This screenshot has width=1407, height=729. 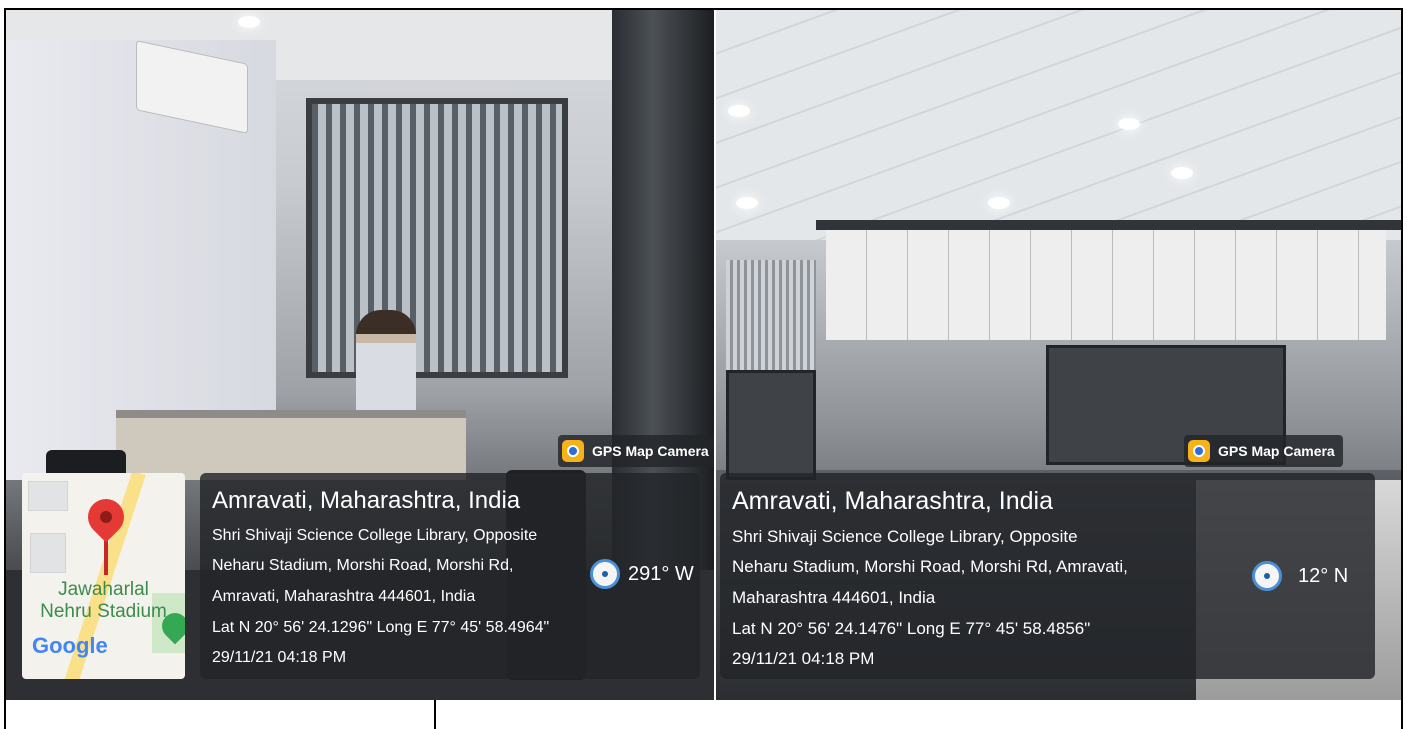 I want to click on compass-heading: 12° N, so click(x=1323, y=576).